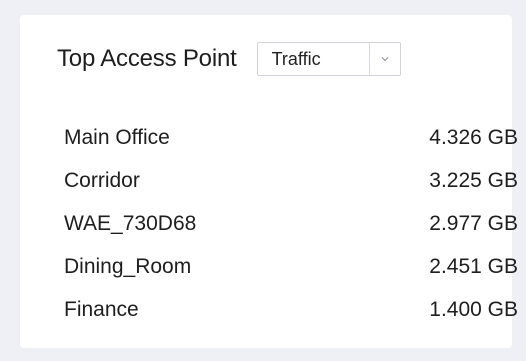  Describe the element at coordinates (147, 58) in the screenshot. I see `card-title: Top Access Point` at that location.